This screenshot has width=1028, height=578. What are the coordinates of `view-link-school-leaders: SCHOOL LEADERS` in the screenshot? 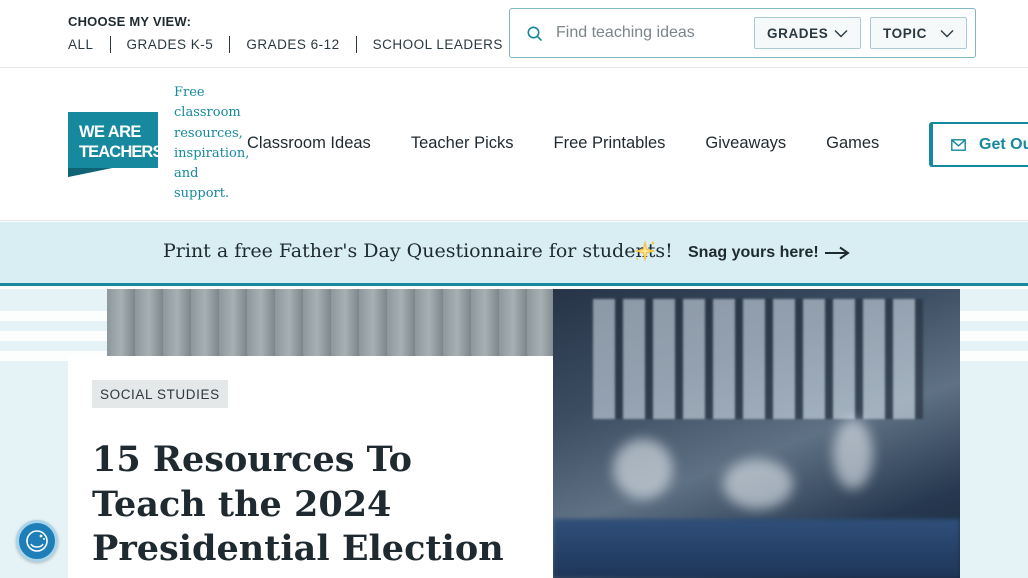 It's located at (437, 44).